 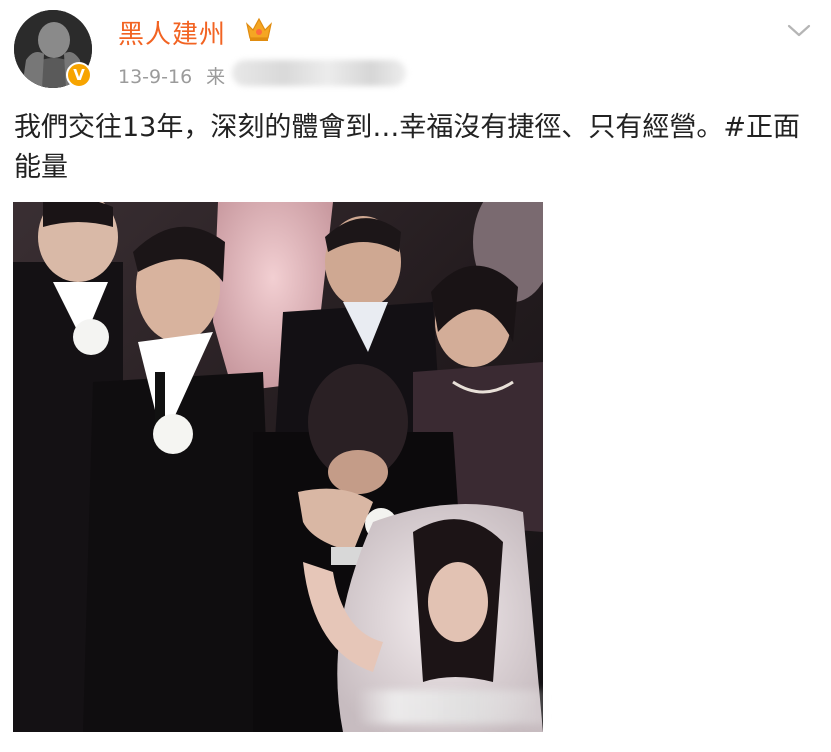 I want to click on source-redacted, so click(x=319, y=73).